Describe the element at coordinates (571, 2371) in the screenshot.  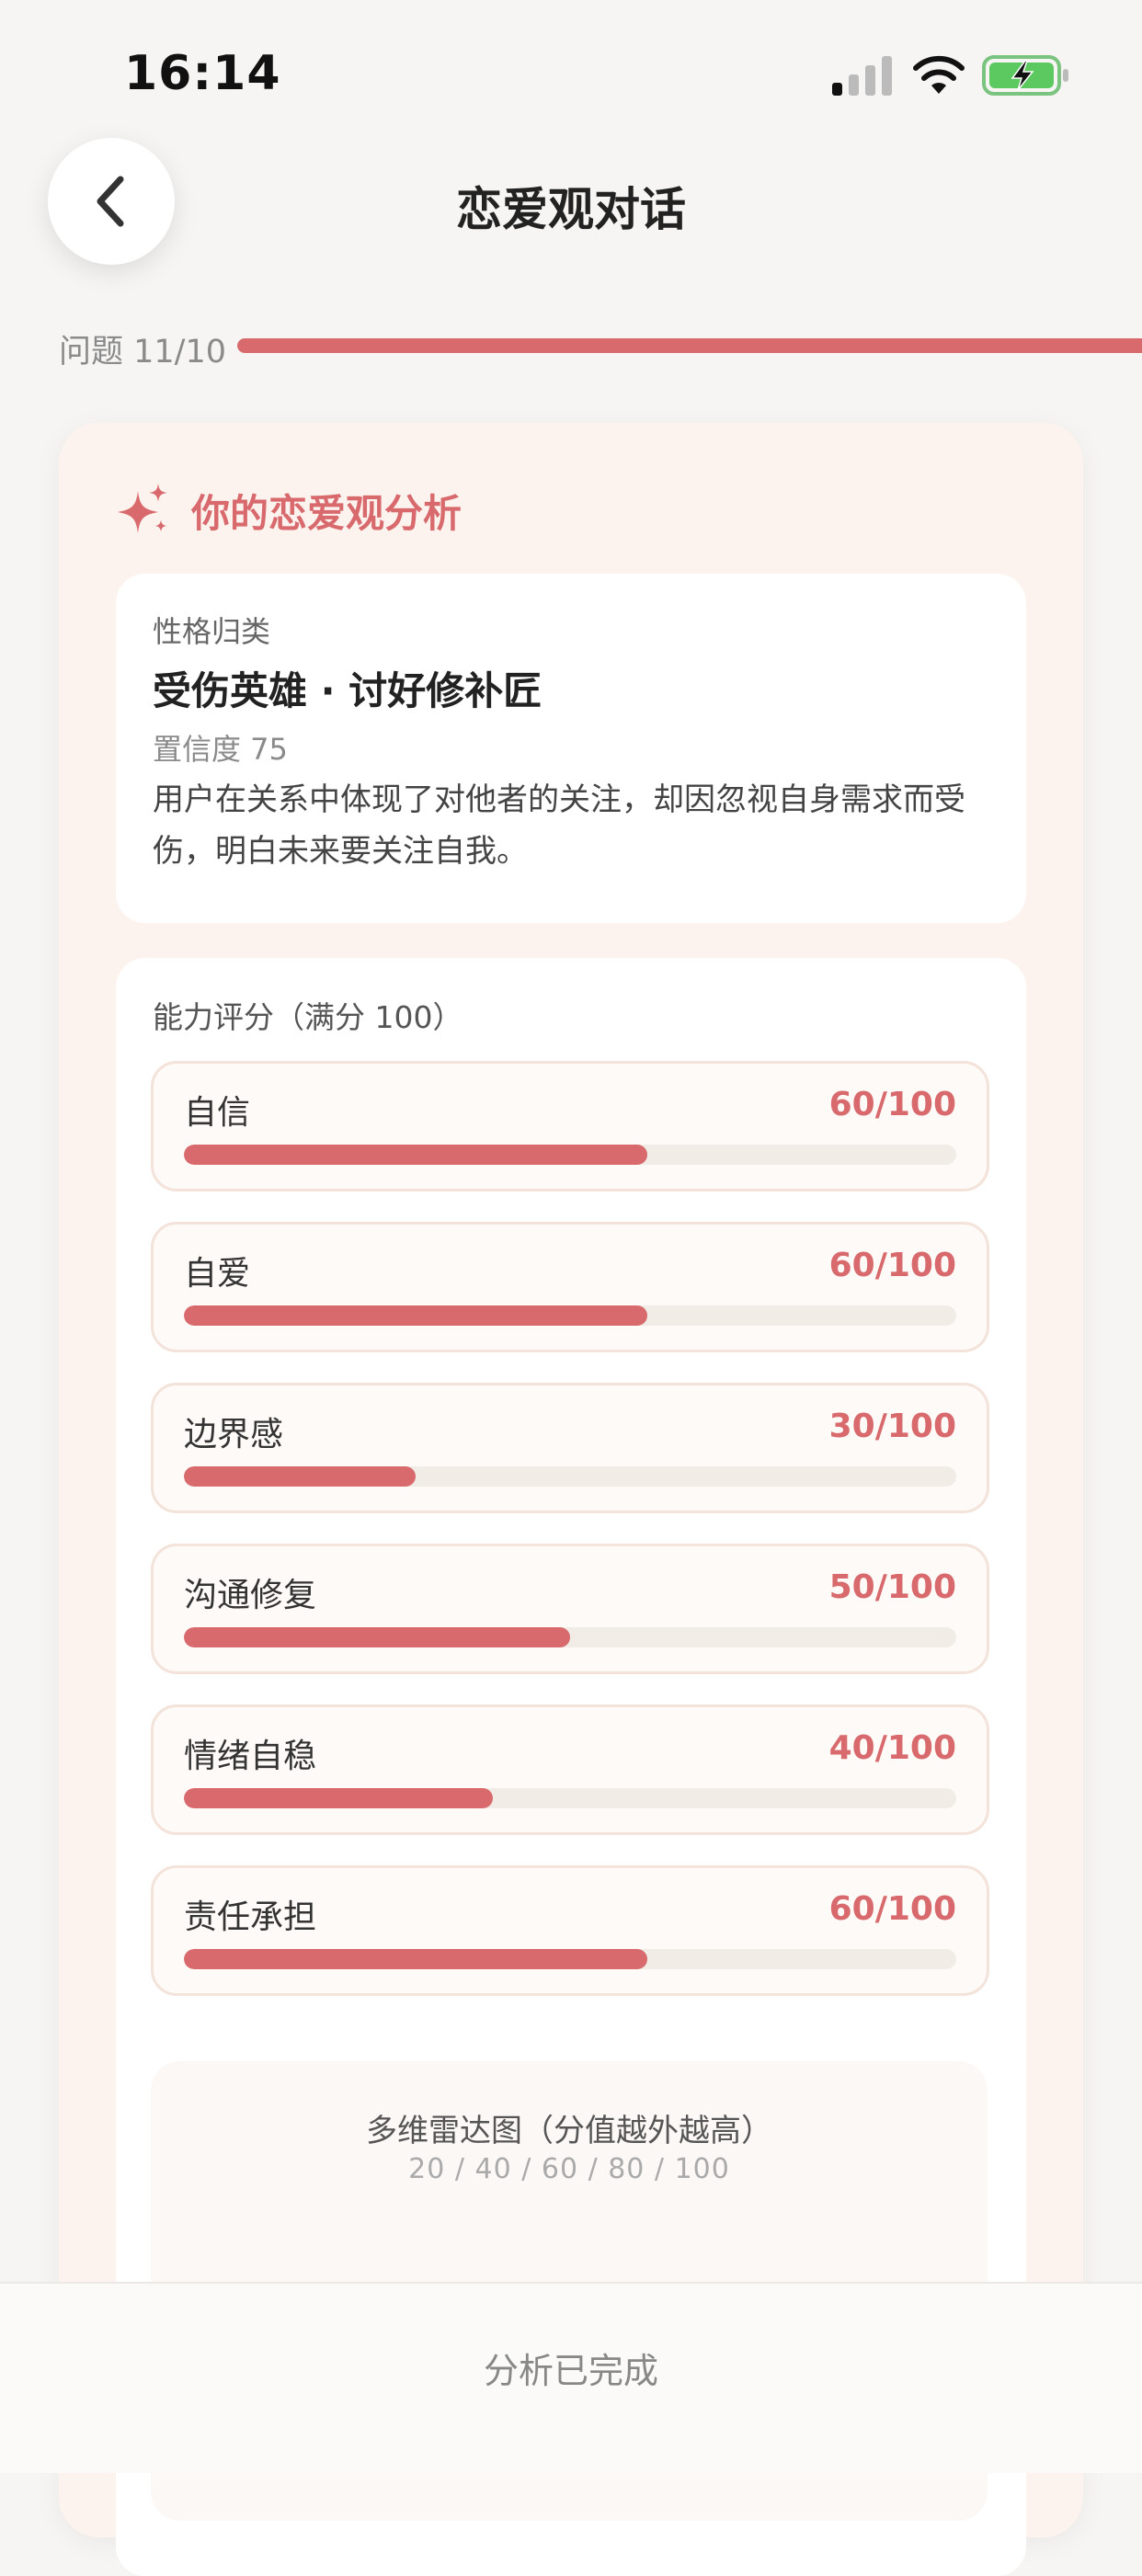
I see `analysis-complete-text: 分析已完成` at that location.